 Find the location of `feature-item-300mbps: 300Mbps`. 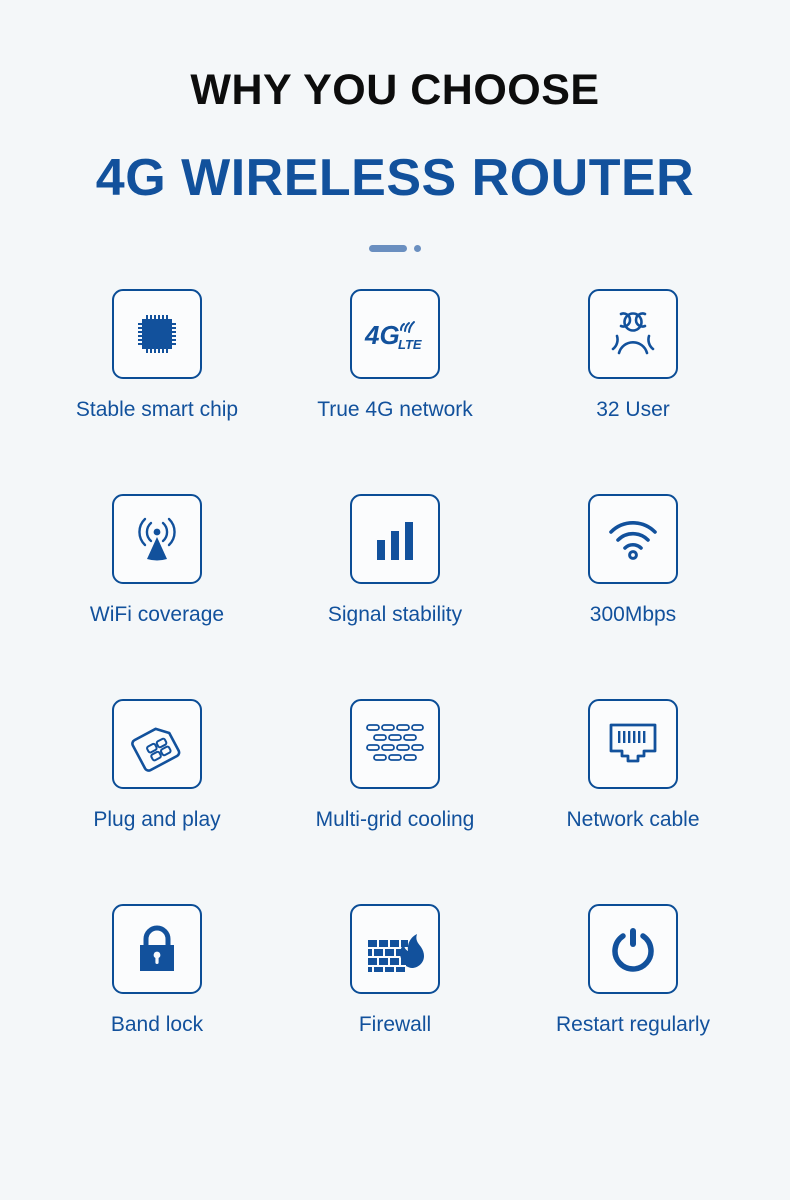

feature-item-300mbps: 300Mbps is located at coordinates (633, 596).